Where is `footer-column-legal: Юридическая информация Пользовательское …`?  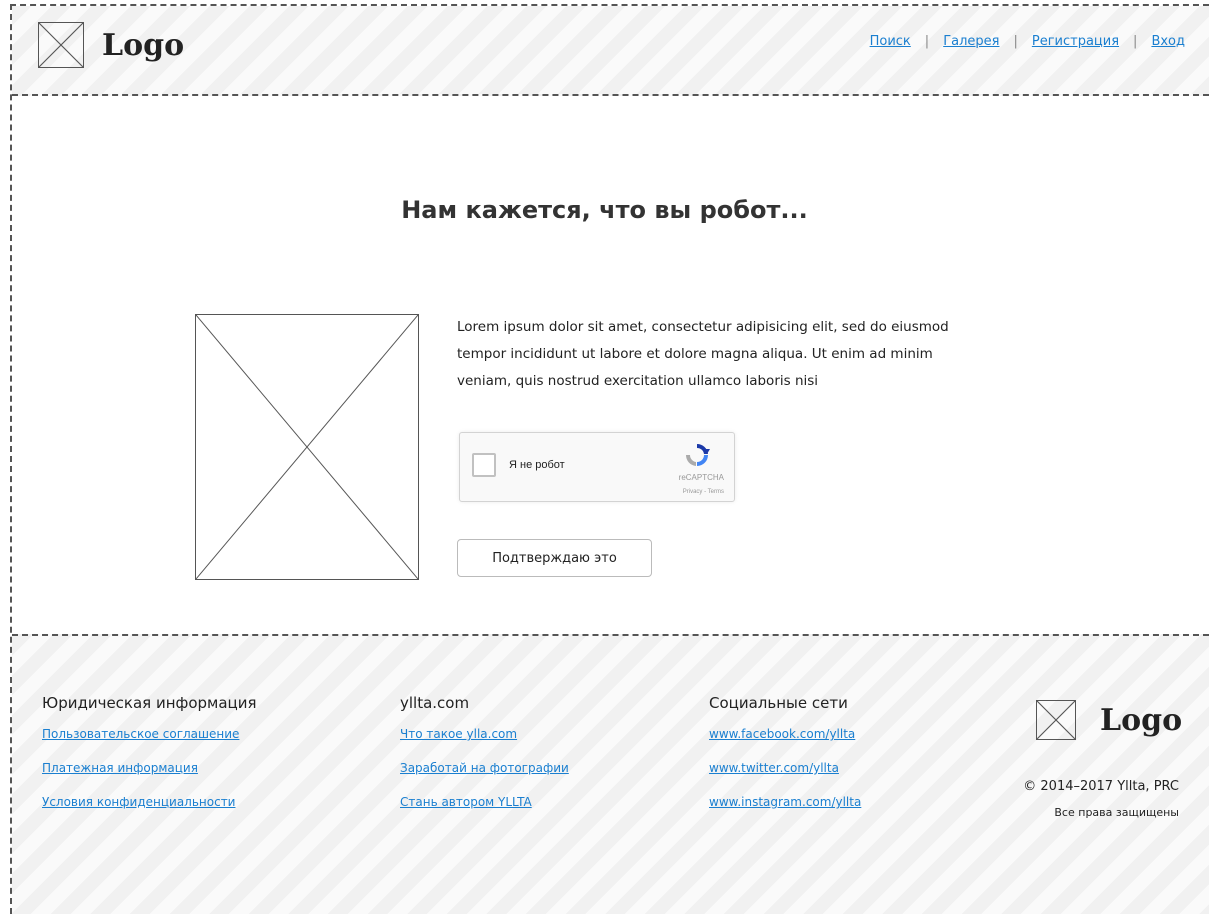 footer-column-legal: Юридическая информация Пользовательское … is located at coordinates (149, 760).